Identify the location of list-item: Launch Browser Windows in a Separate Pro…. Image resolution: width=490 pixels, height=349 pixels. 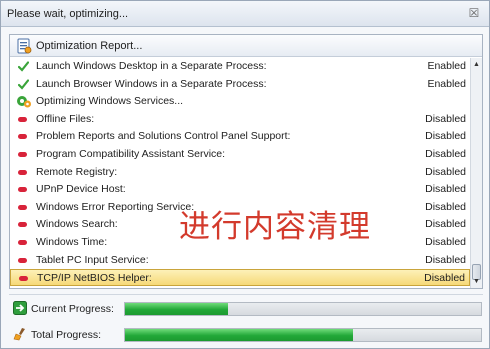
(240, 84).